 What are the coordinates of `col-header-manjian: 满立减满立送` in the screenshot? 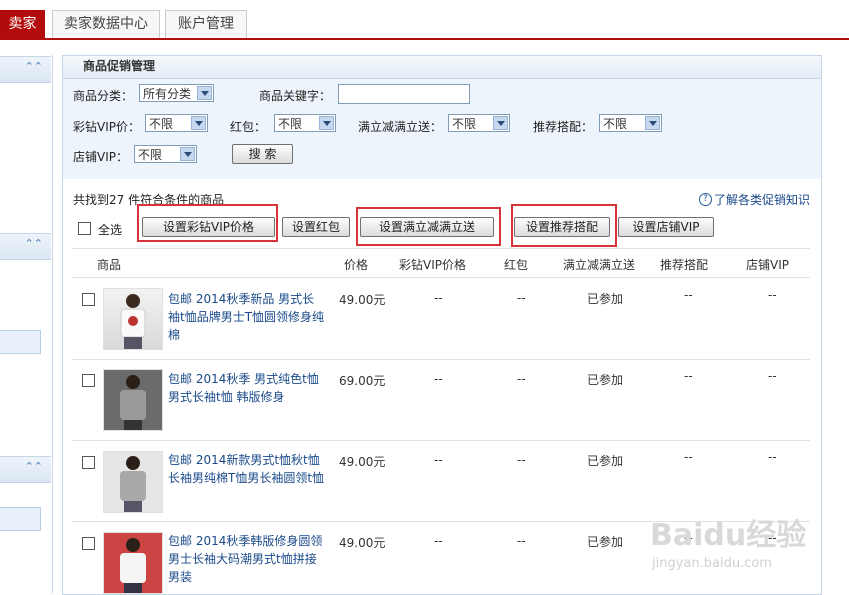 It's located at (599, 265).